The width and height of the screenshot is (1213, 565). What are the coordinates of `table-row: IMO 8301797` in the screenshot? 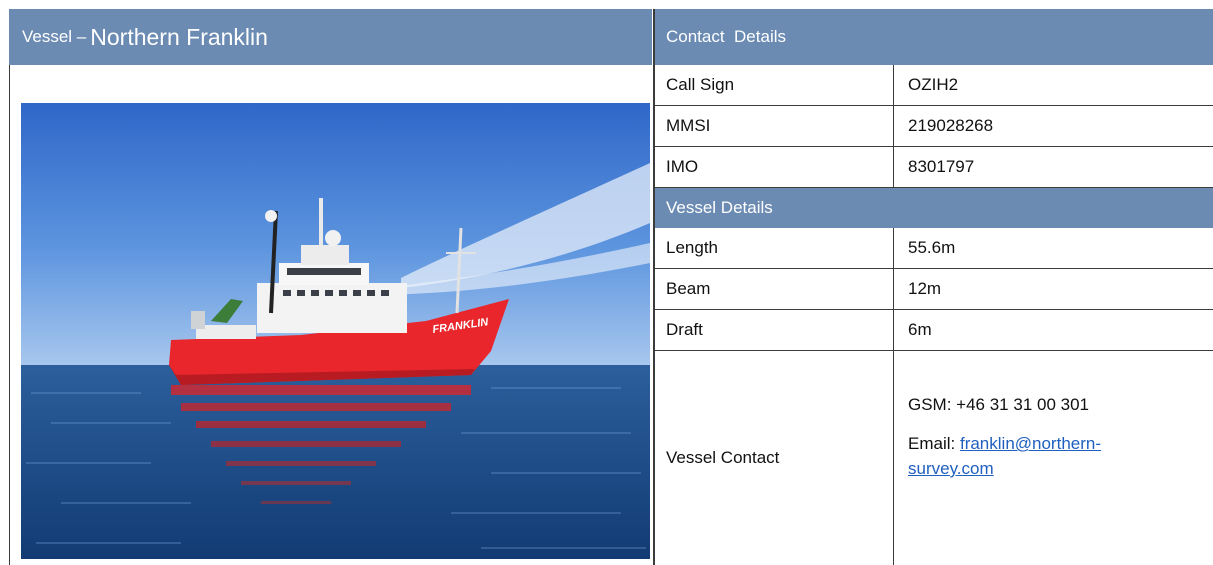 It's located at (934, 167).